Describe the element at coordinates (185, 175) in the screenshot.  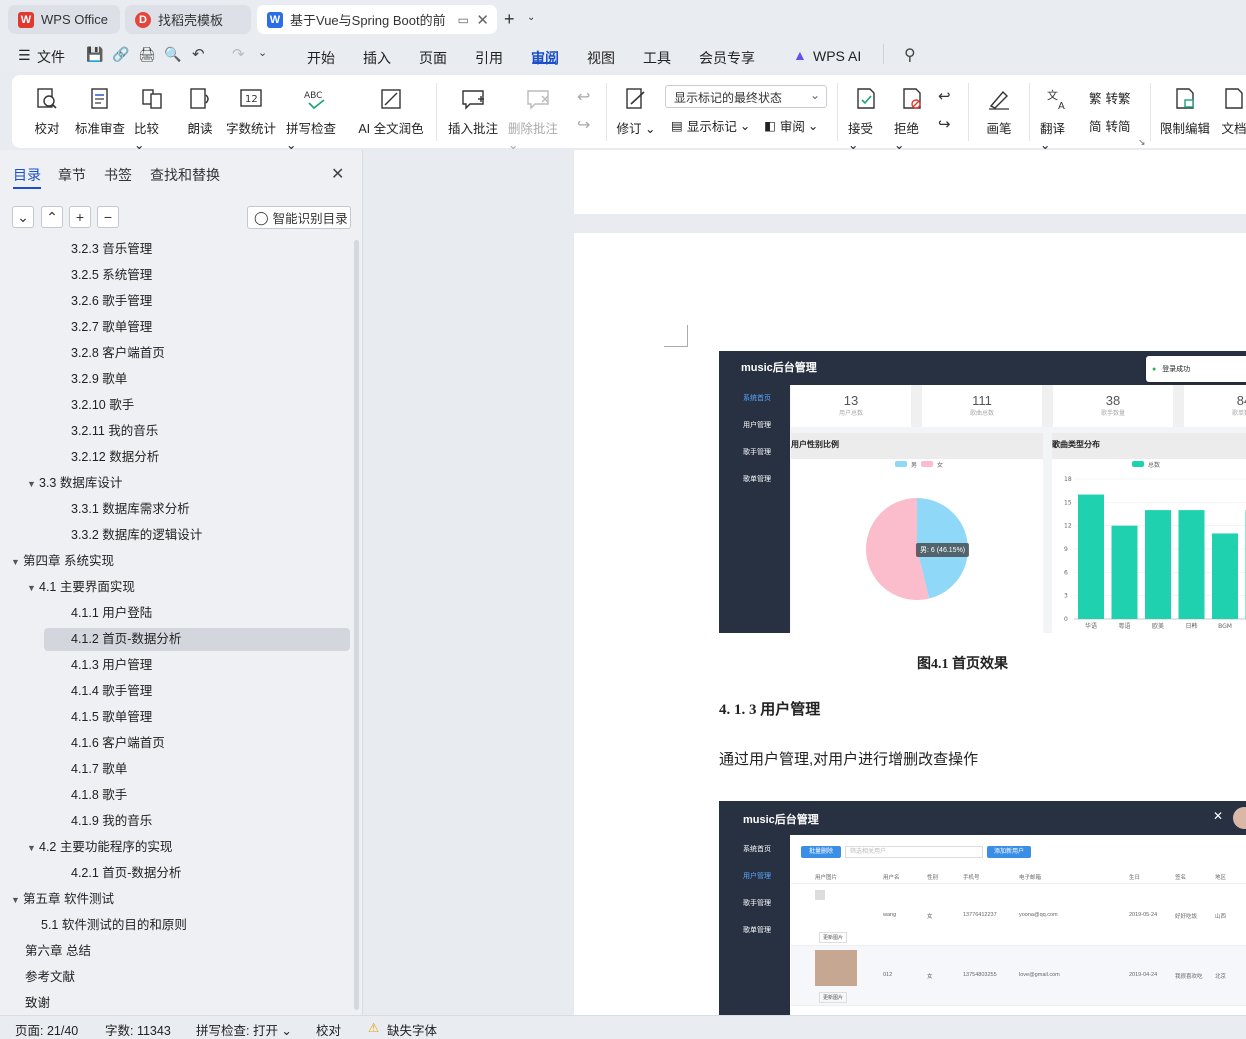
I see `tab-find-replace: 查找和替换` at that location.